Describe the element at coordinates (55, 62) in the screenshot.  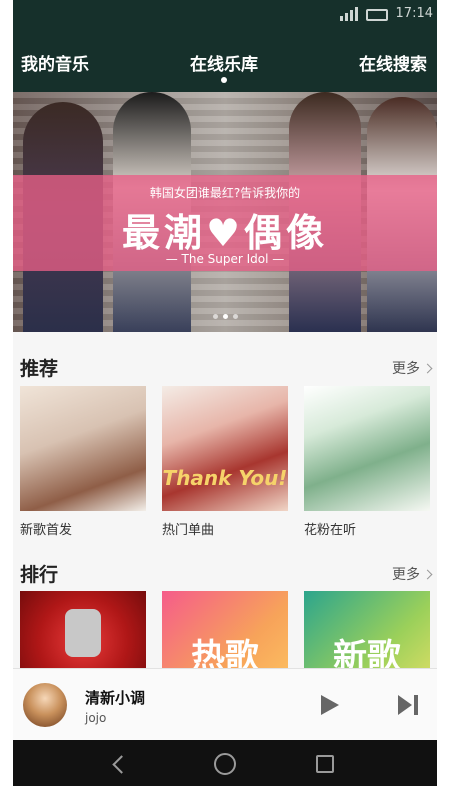
I see `tab-my-music: 我的音乐` at that location.